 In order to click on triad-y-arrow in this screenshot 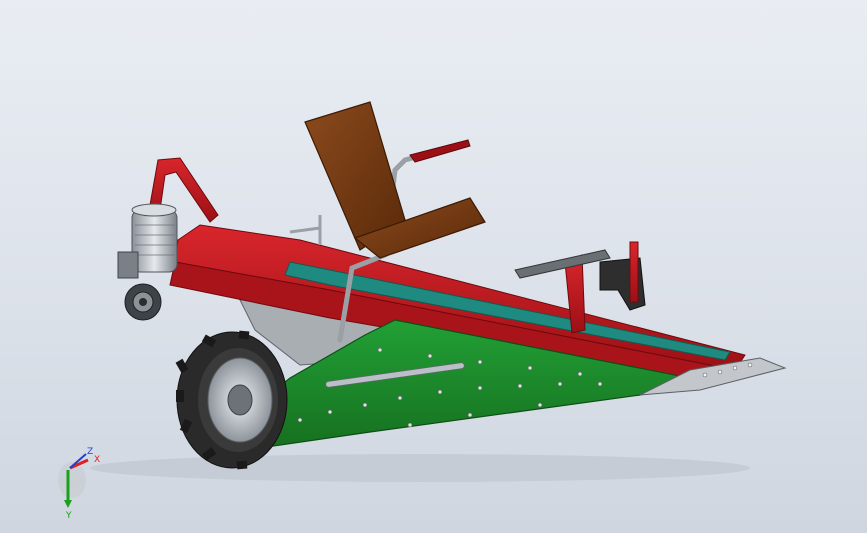, I will do `click(68, 504)`.